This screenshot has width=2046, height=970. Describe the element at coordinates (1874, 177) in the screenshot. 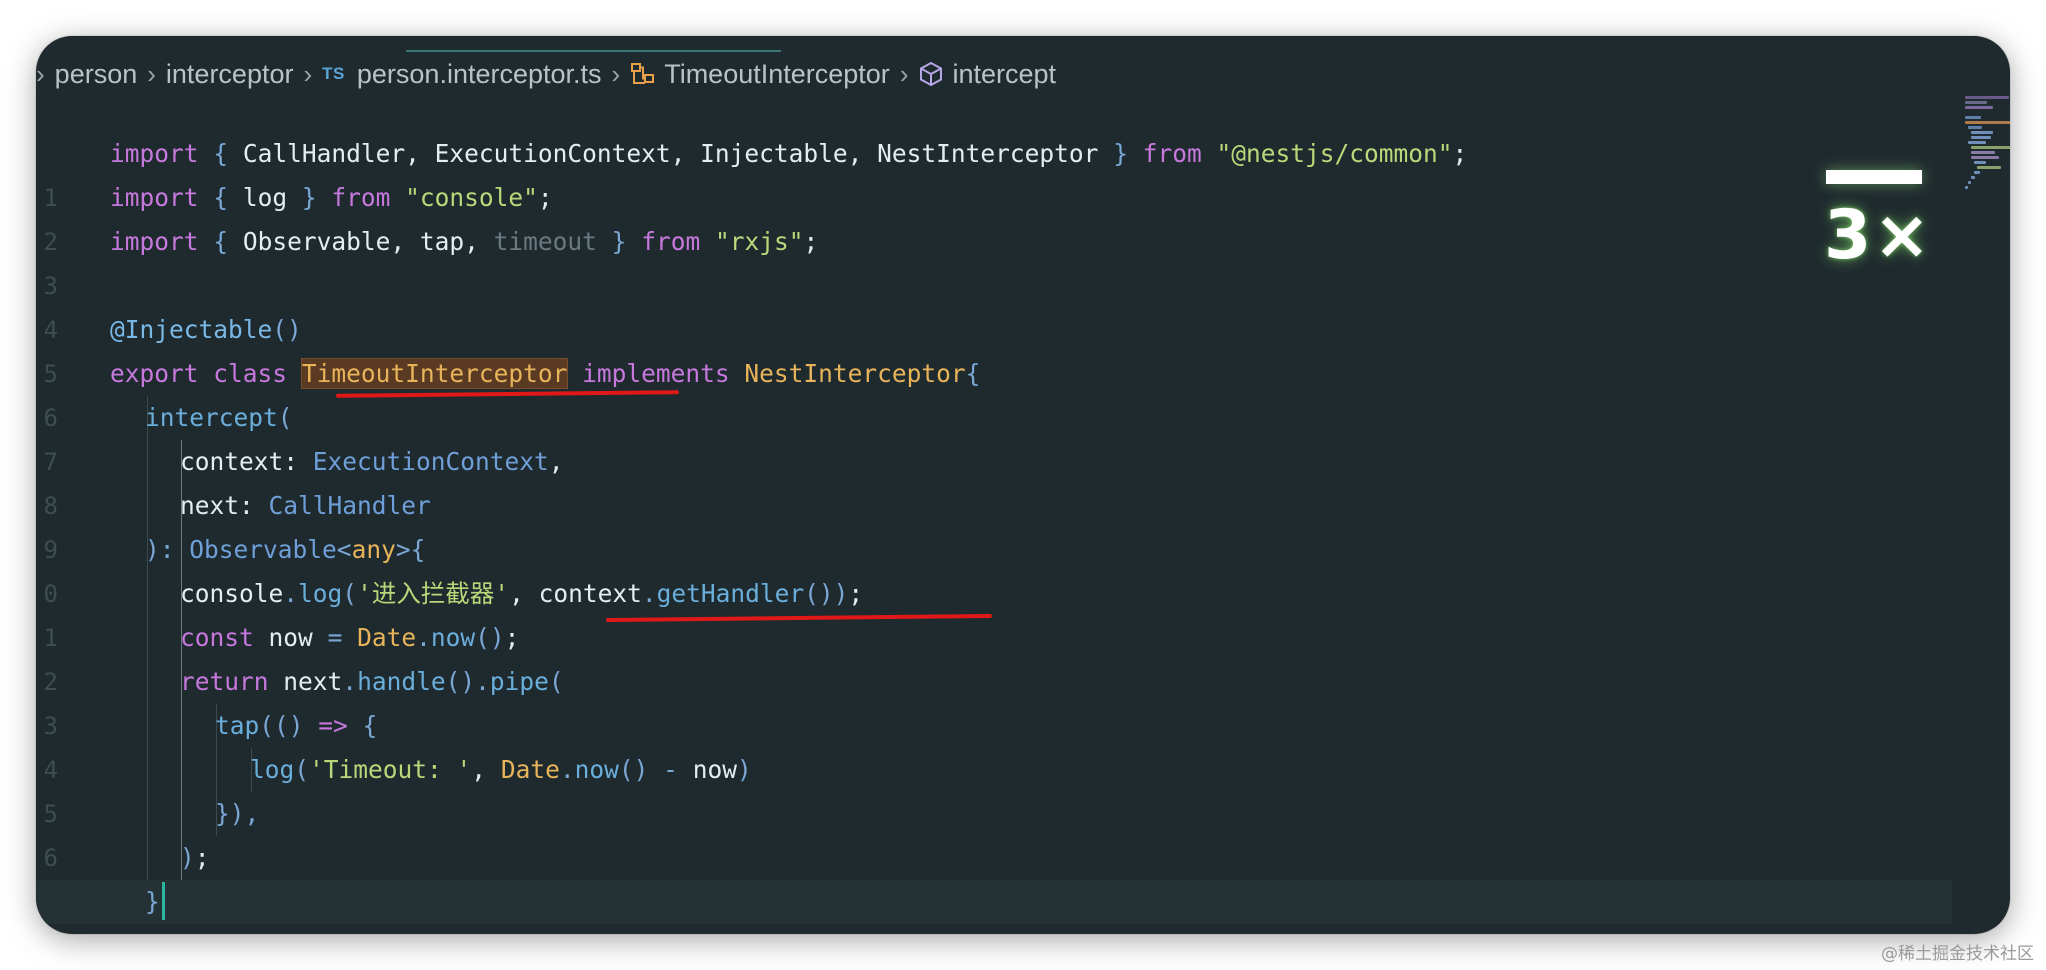

I see `speed-bar` at that location.